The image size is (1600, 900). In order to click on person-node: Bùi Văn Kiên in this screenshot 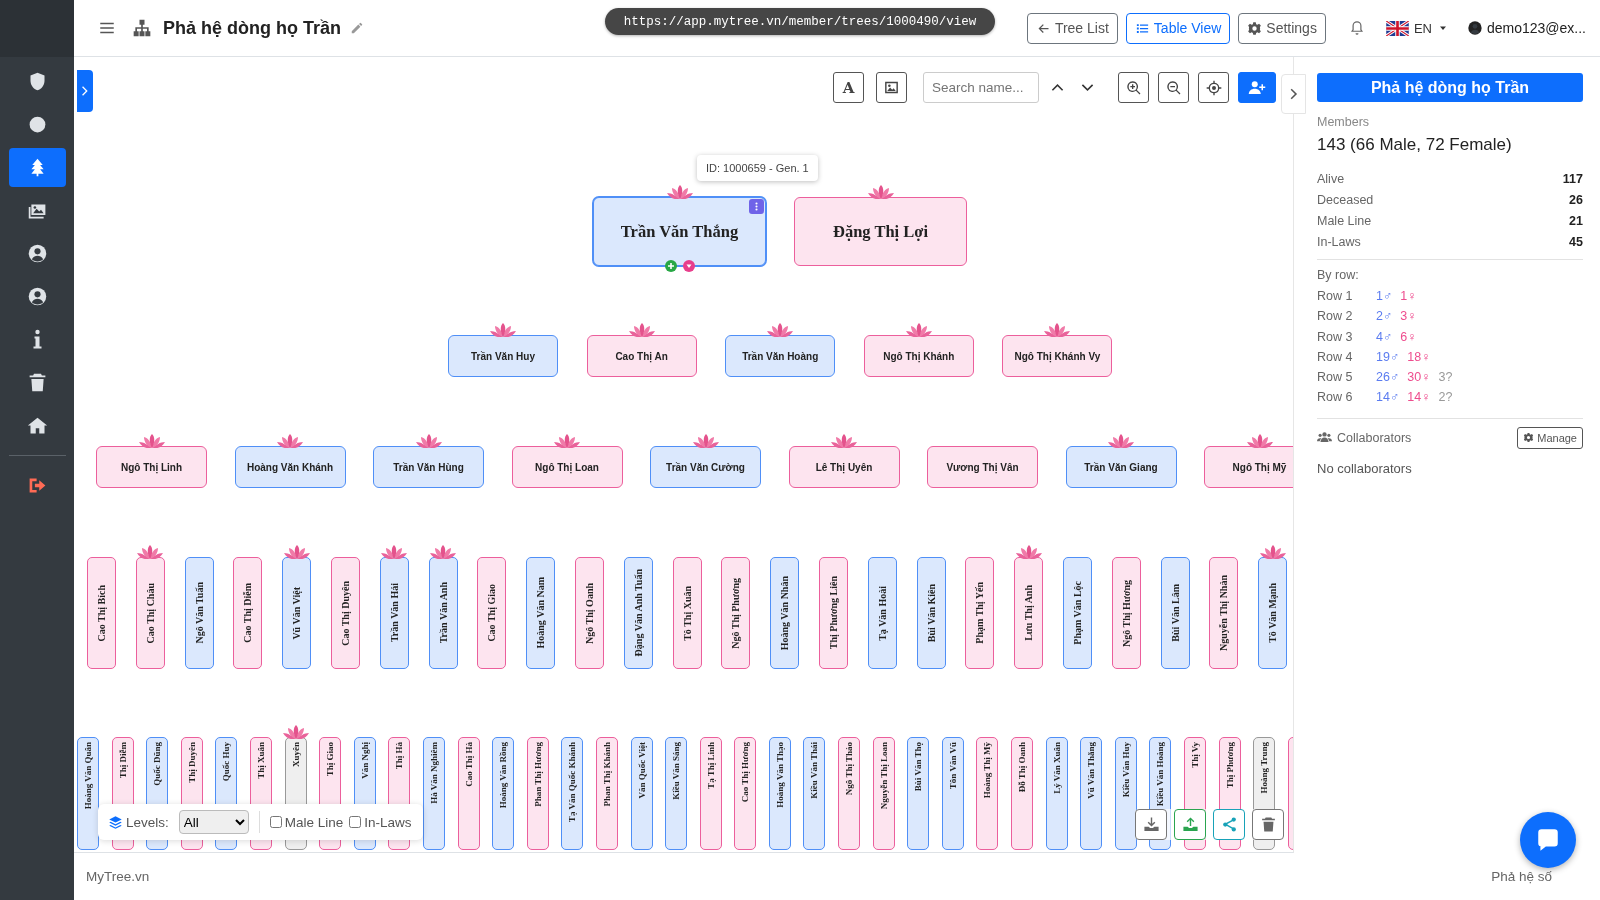, I will do `click(931, 613)`.